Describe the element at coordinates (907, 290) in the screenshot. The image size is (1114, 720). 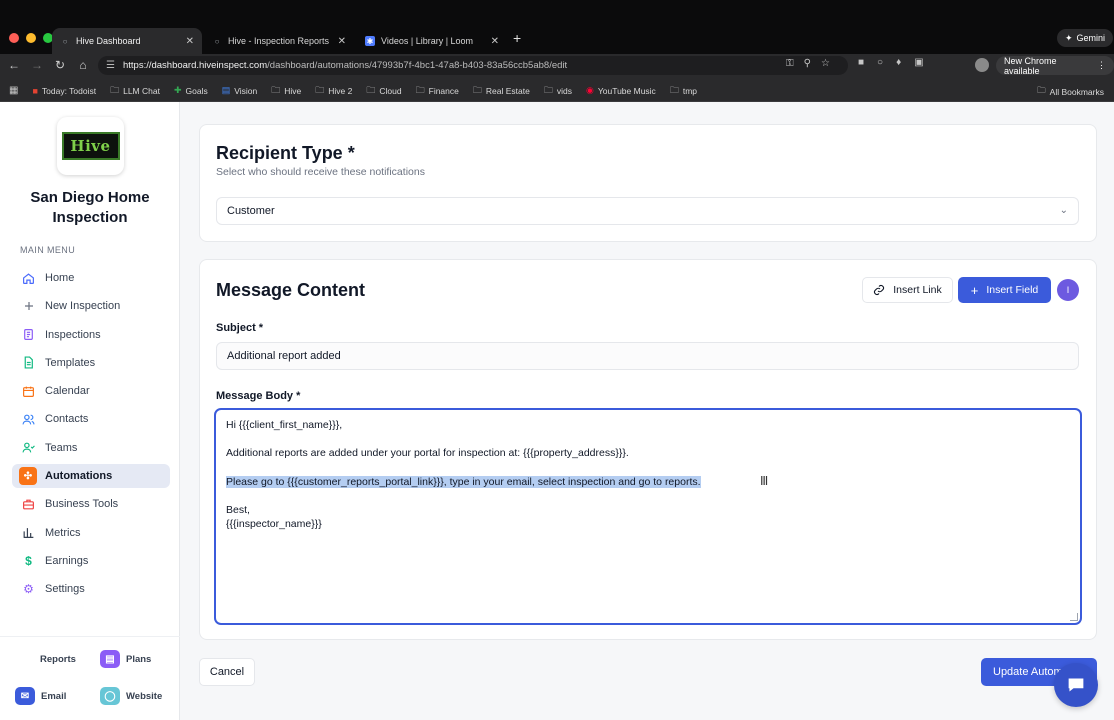
I see `insert-link-button: Insert Link` at that location.